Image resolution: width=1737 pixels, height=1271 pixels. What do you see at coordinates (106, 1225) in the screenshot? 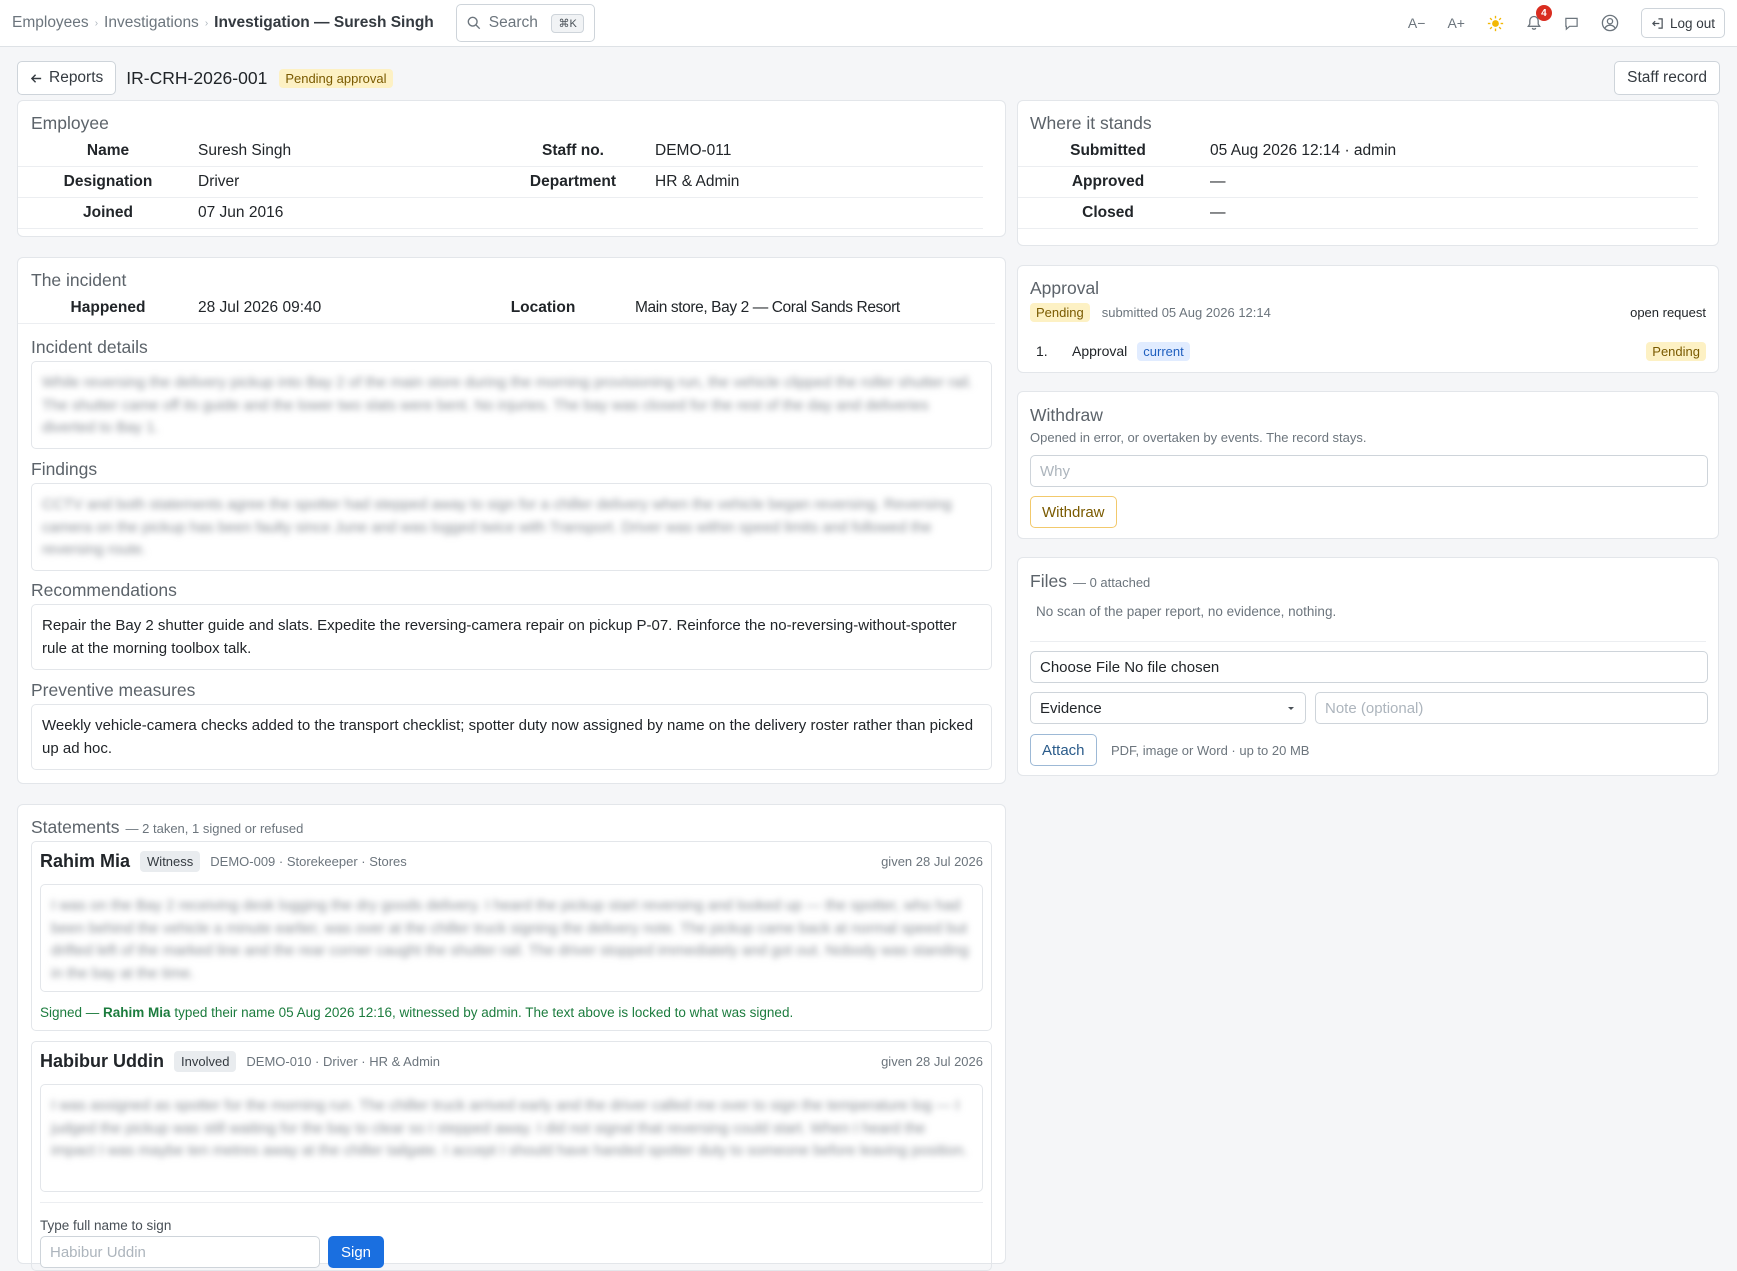
I see `sign-label: Type full name to sign` at bounding box center [106, 1225].